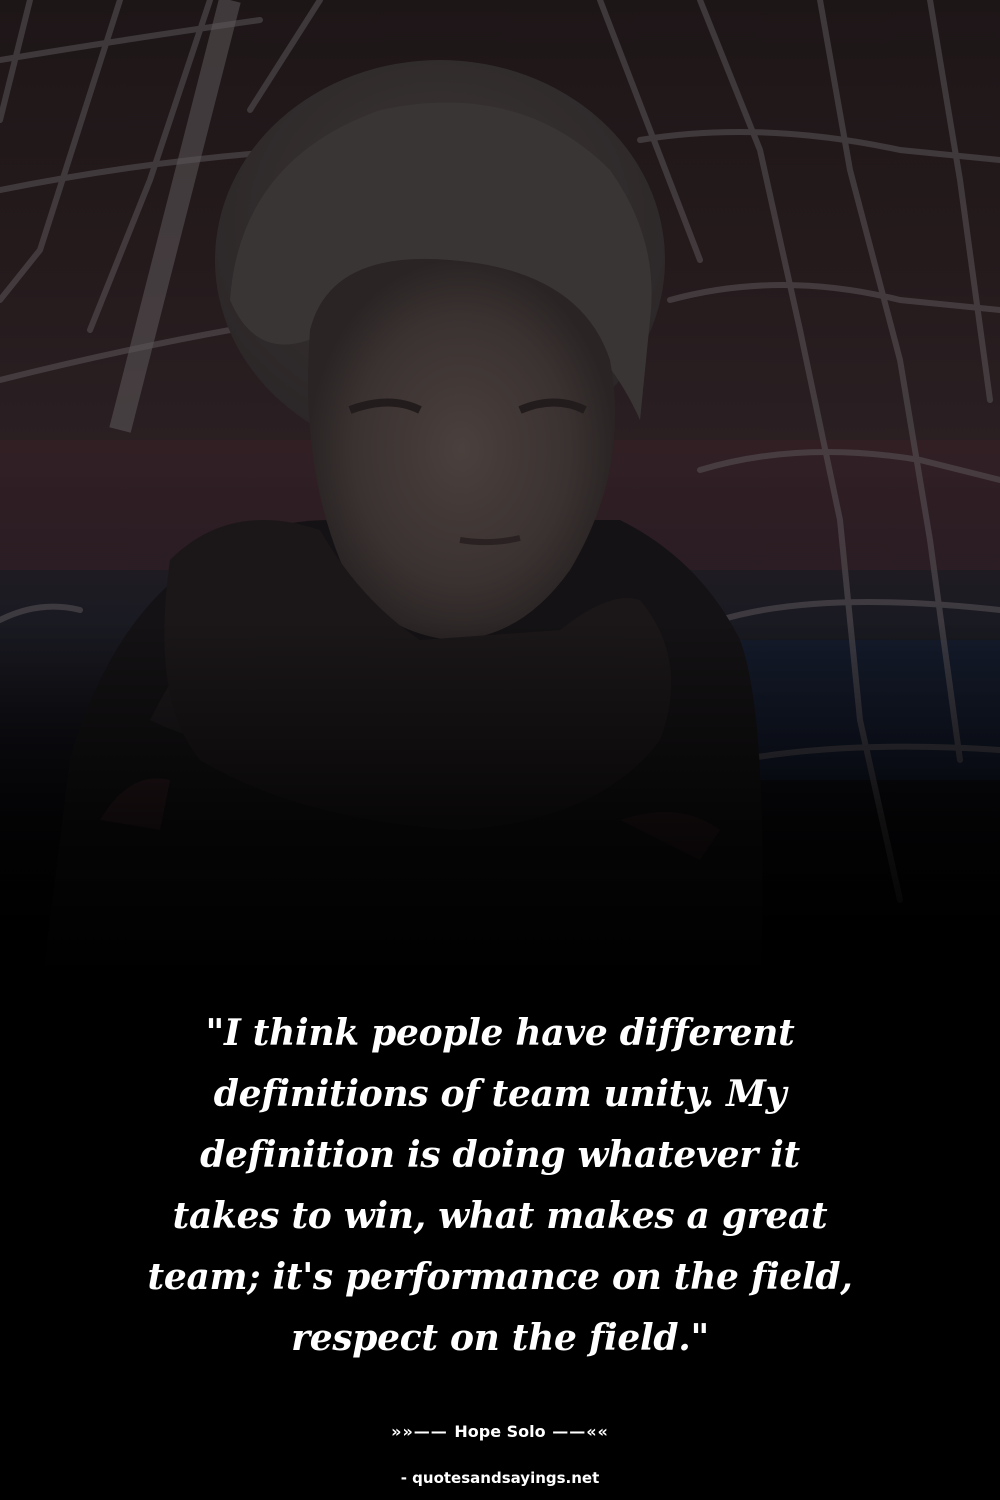 The width and height of the screenshot is (1000, 1500). I want to click on source-credit: - quotesandsayings.net, so click(500, 1478).